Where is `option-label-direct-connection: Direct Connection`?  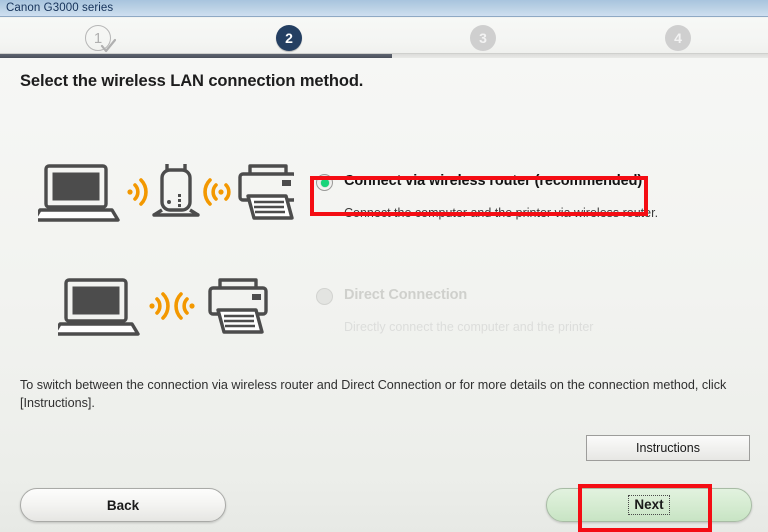 option-label-direct-connection: Direct Connection is located at coordinates (406, 295).